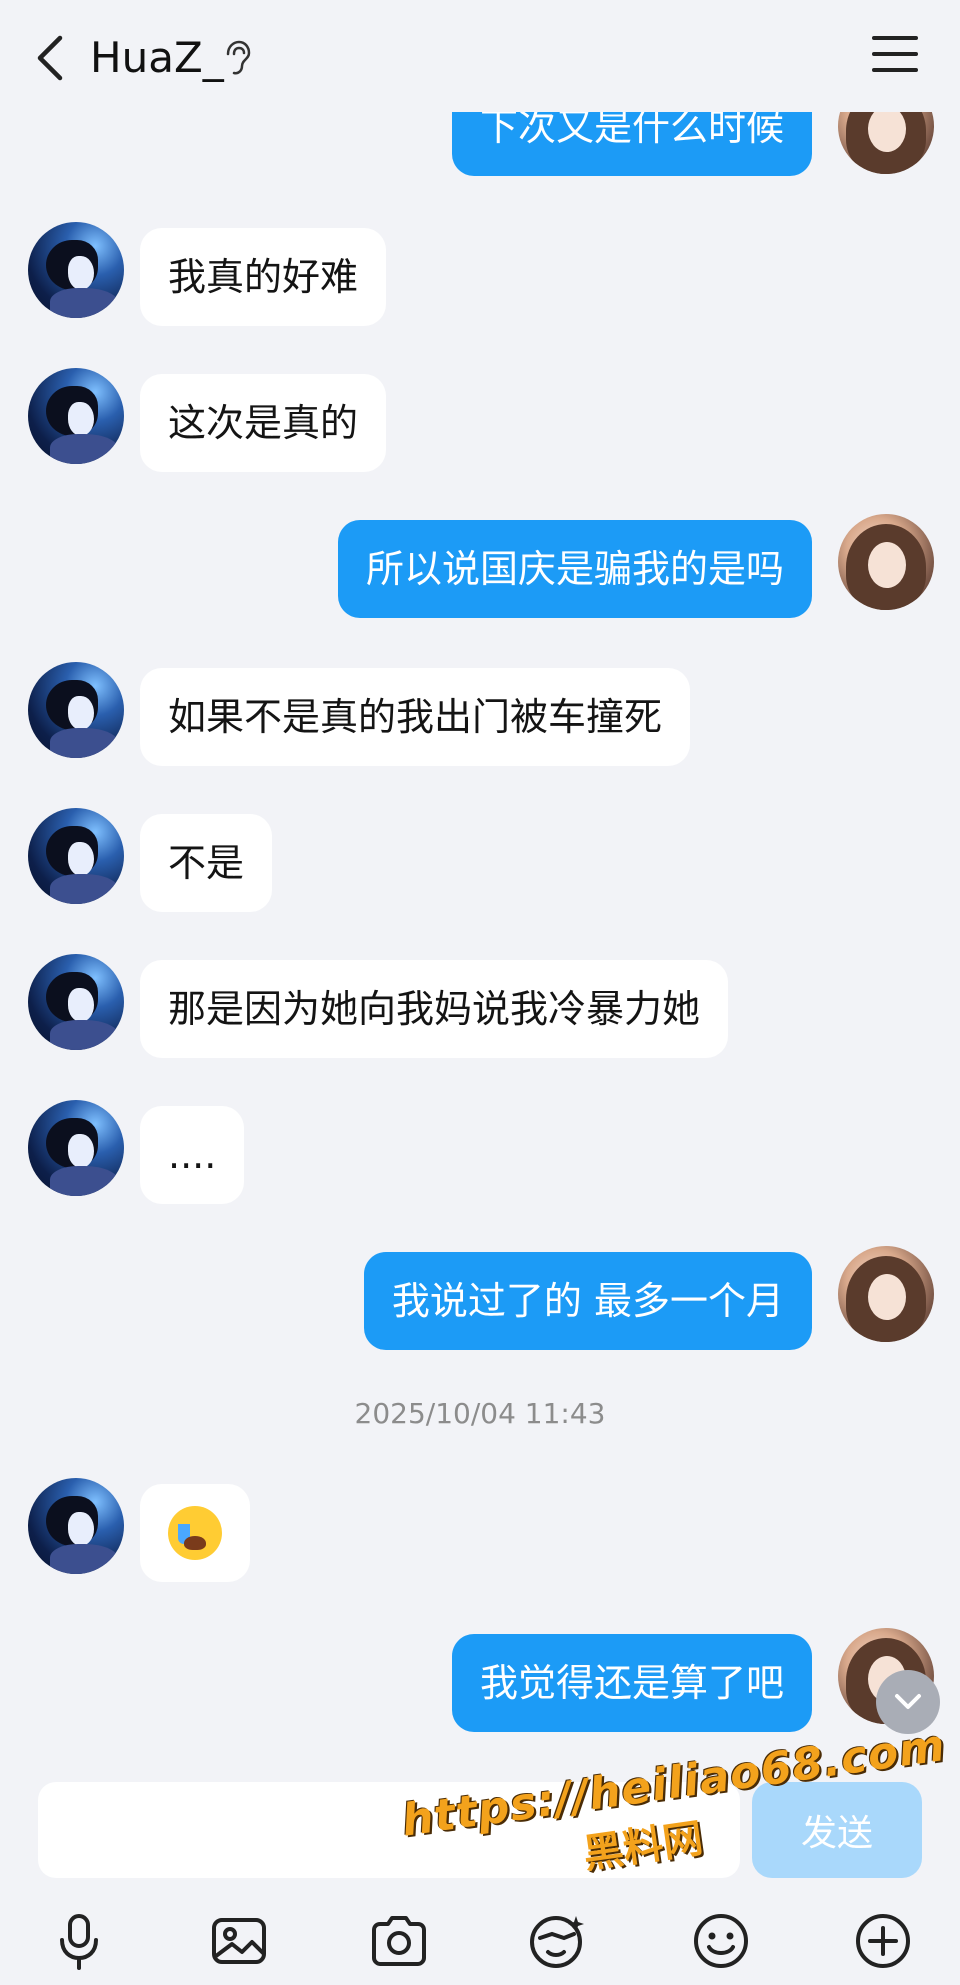 The height and width of the screenshot is (1985, 960). I want to click on sent-message: 我觉得还是算了吧, so click(631, 1683).